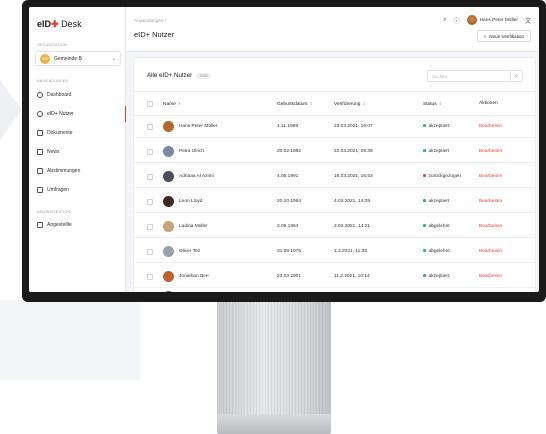 The width and height of the screenshot is (546, 434). I want to click on help-icon: ⓘ, so click(457, 20).